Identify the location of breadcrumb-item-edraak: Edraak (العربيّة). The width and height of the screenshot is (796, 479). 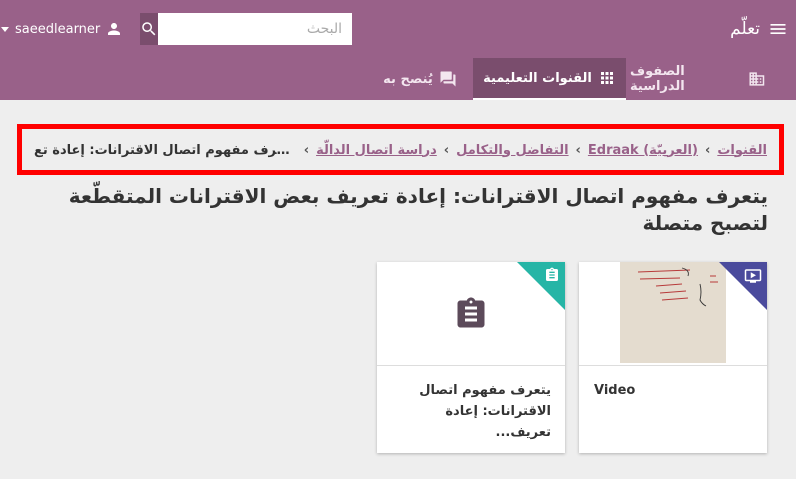
(643, 150).